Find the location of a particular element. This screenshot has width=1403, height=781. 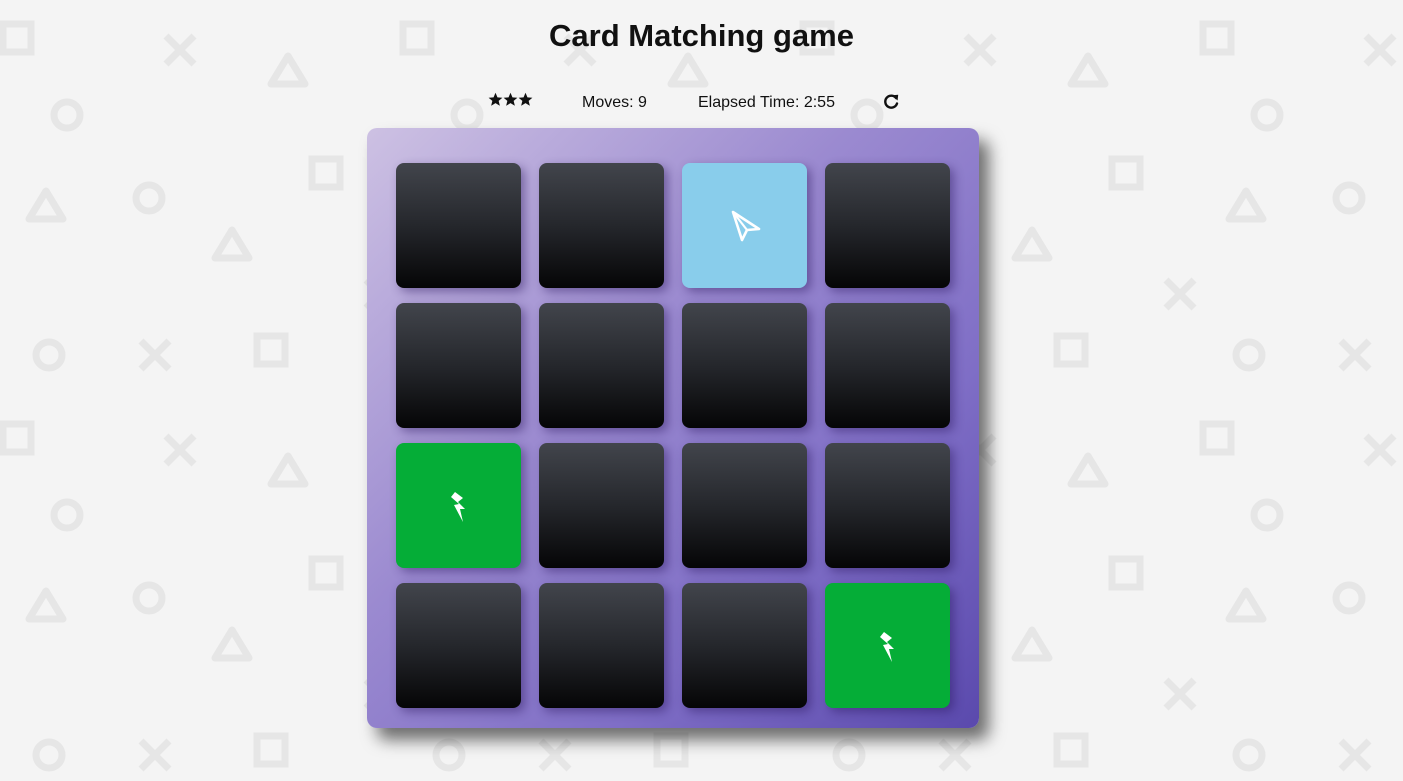

moves-counter: Moves: 9 is located at coordinates (614, 102).